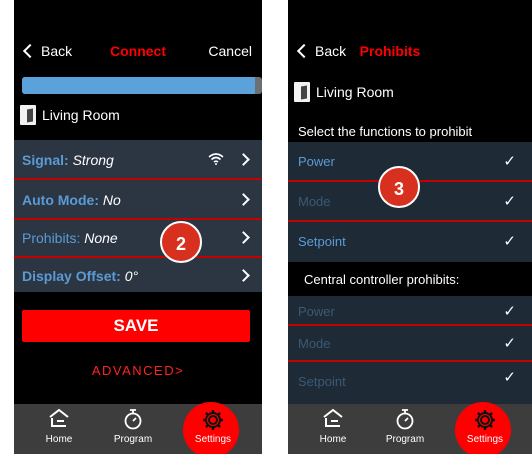 This screenshot has width=532, height=454. I want to click on function-row-setpoint: Setpoint ✓, so click(410, 242).